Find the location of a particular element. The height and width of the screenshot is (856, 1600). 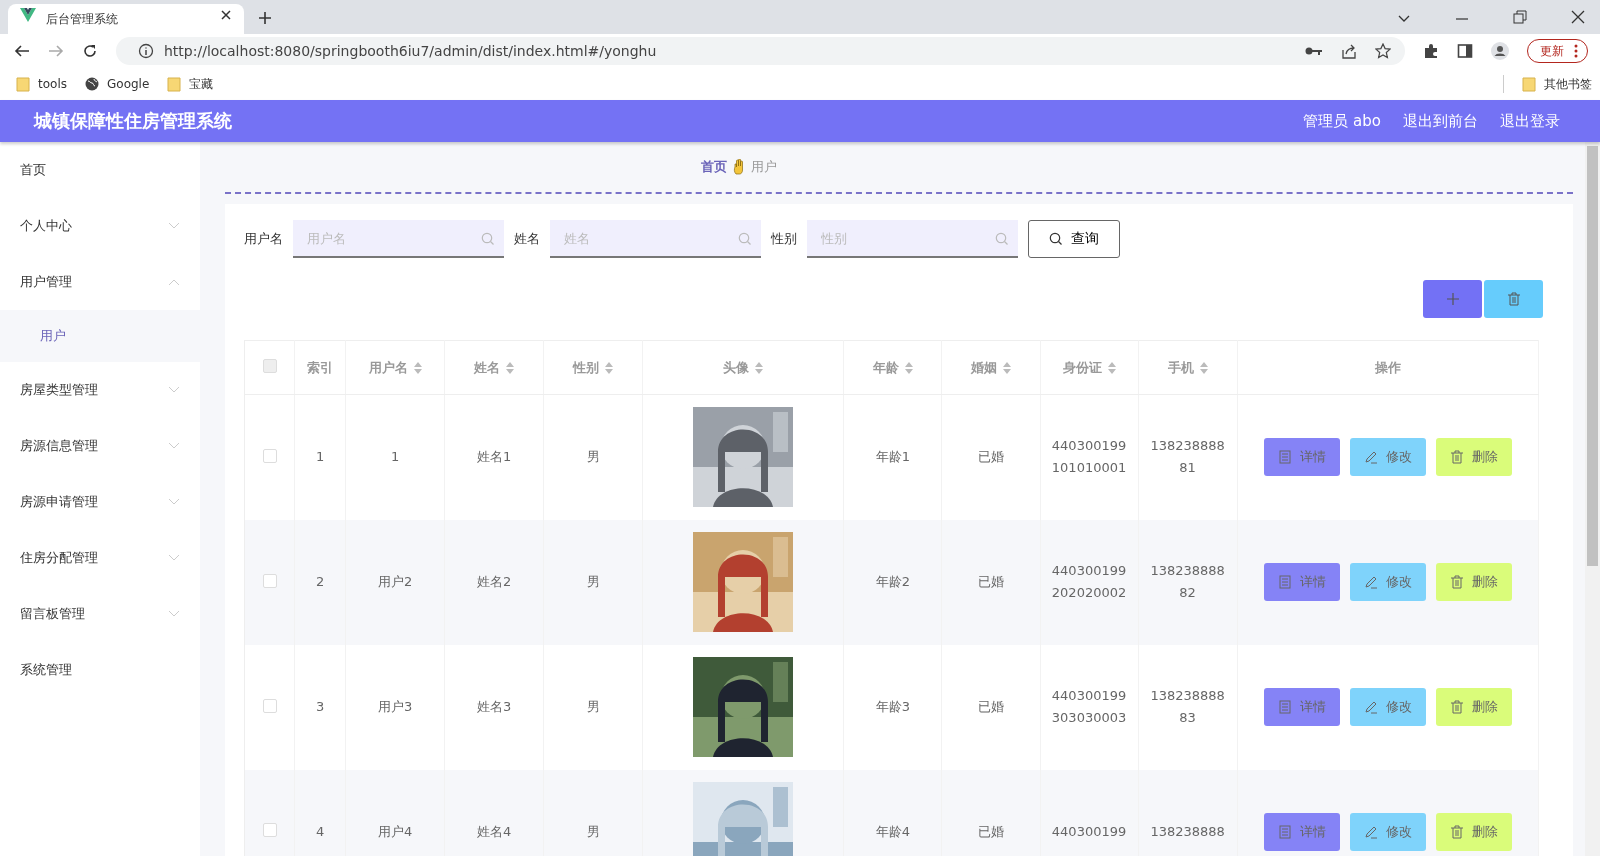

info-icon is located at coordinates (146, 51).